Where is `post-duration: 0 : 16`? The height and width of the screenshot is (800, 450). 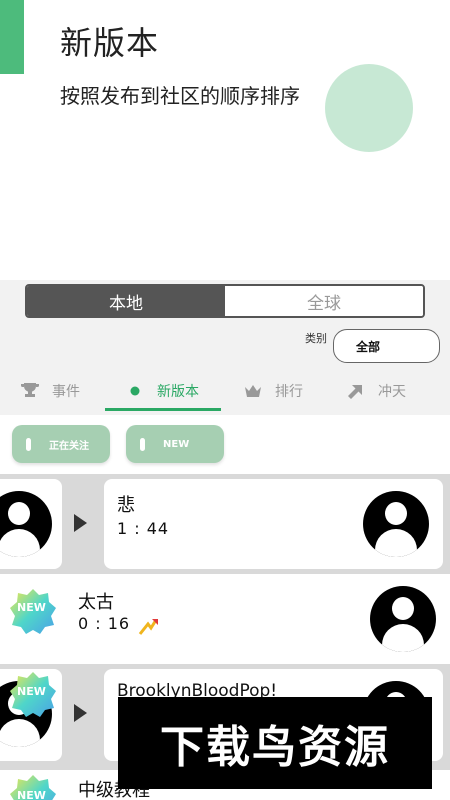
post-duration: 0 : 16 is located at coordinates (104, 623).